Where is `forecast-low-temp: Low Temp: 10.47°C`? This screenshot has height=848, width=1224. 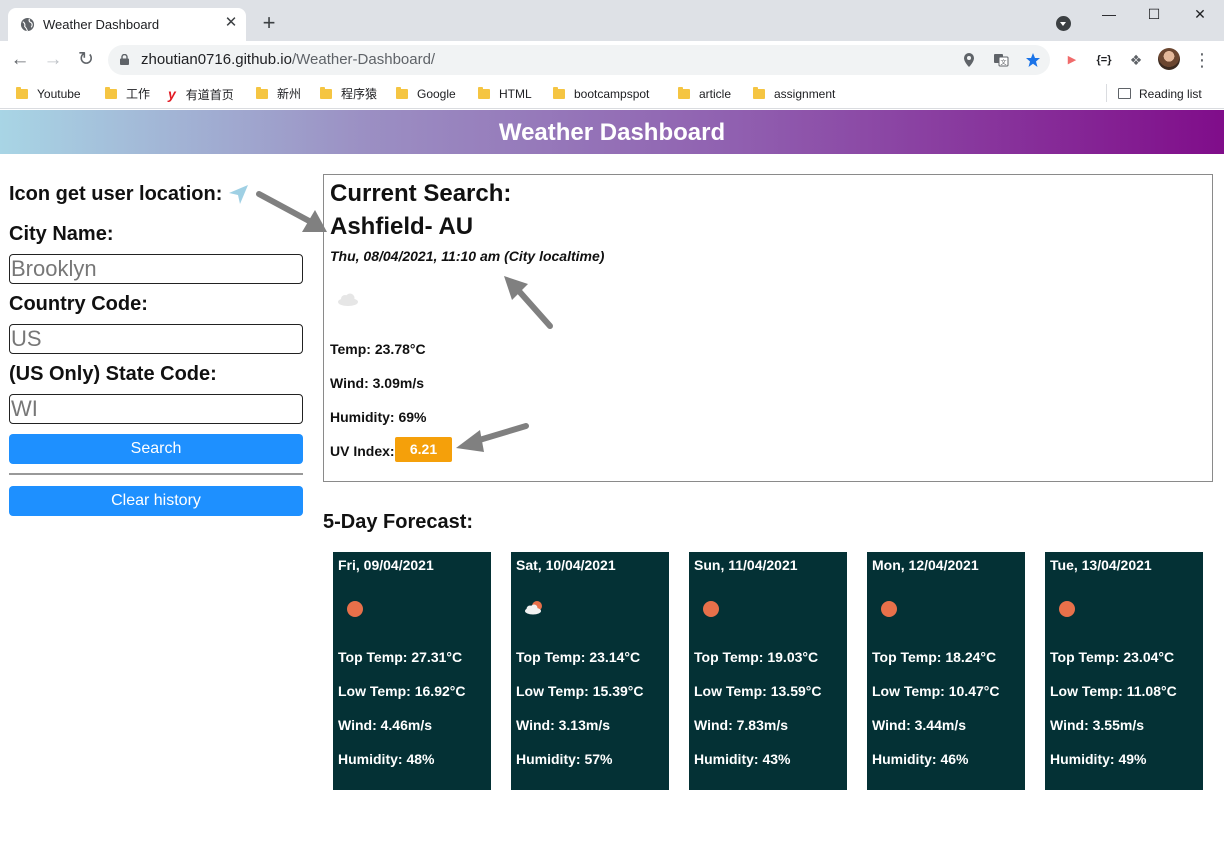 forecast-low-temp: Low Temp: 10.47°C is located at coordinates (936, 691).